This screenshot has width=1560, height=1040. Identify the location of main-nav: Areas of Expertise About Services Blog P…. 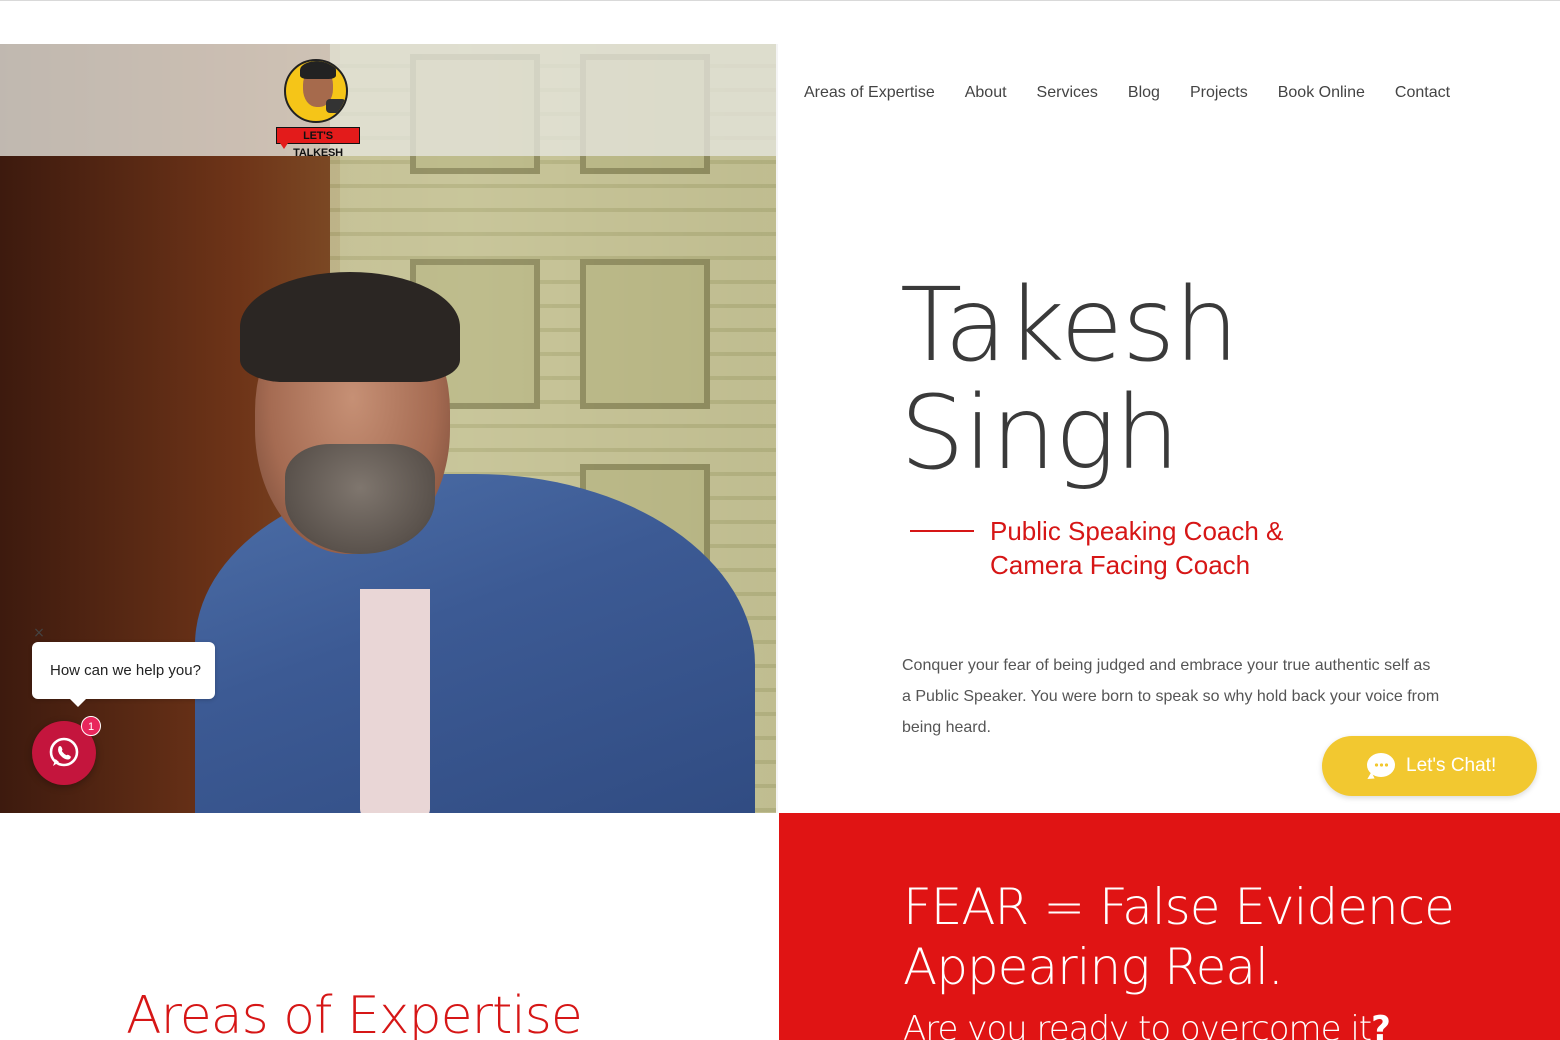
(1142, 96).